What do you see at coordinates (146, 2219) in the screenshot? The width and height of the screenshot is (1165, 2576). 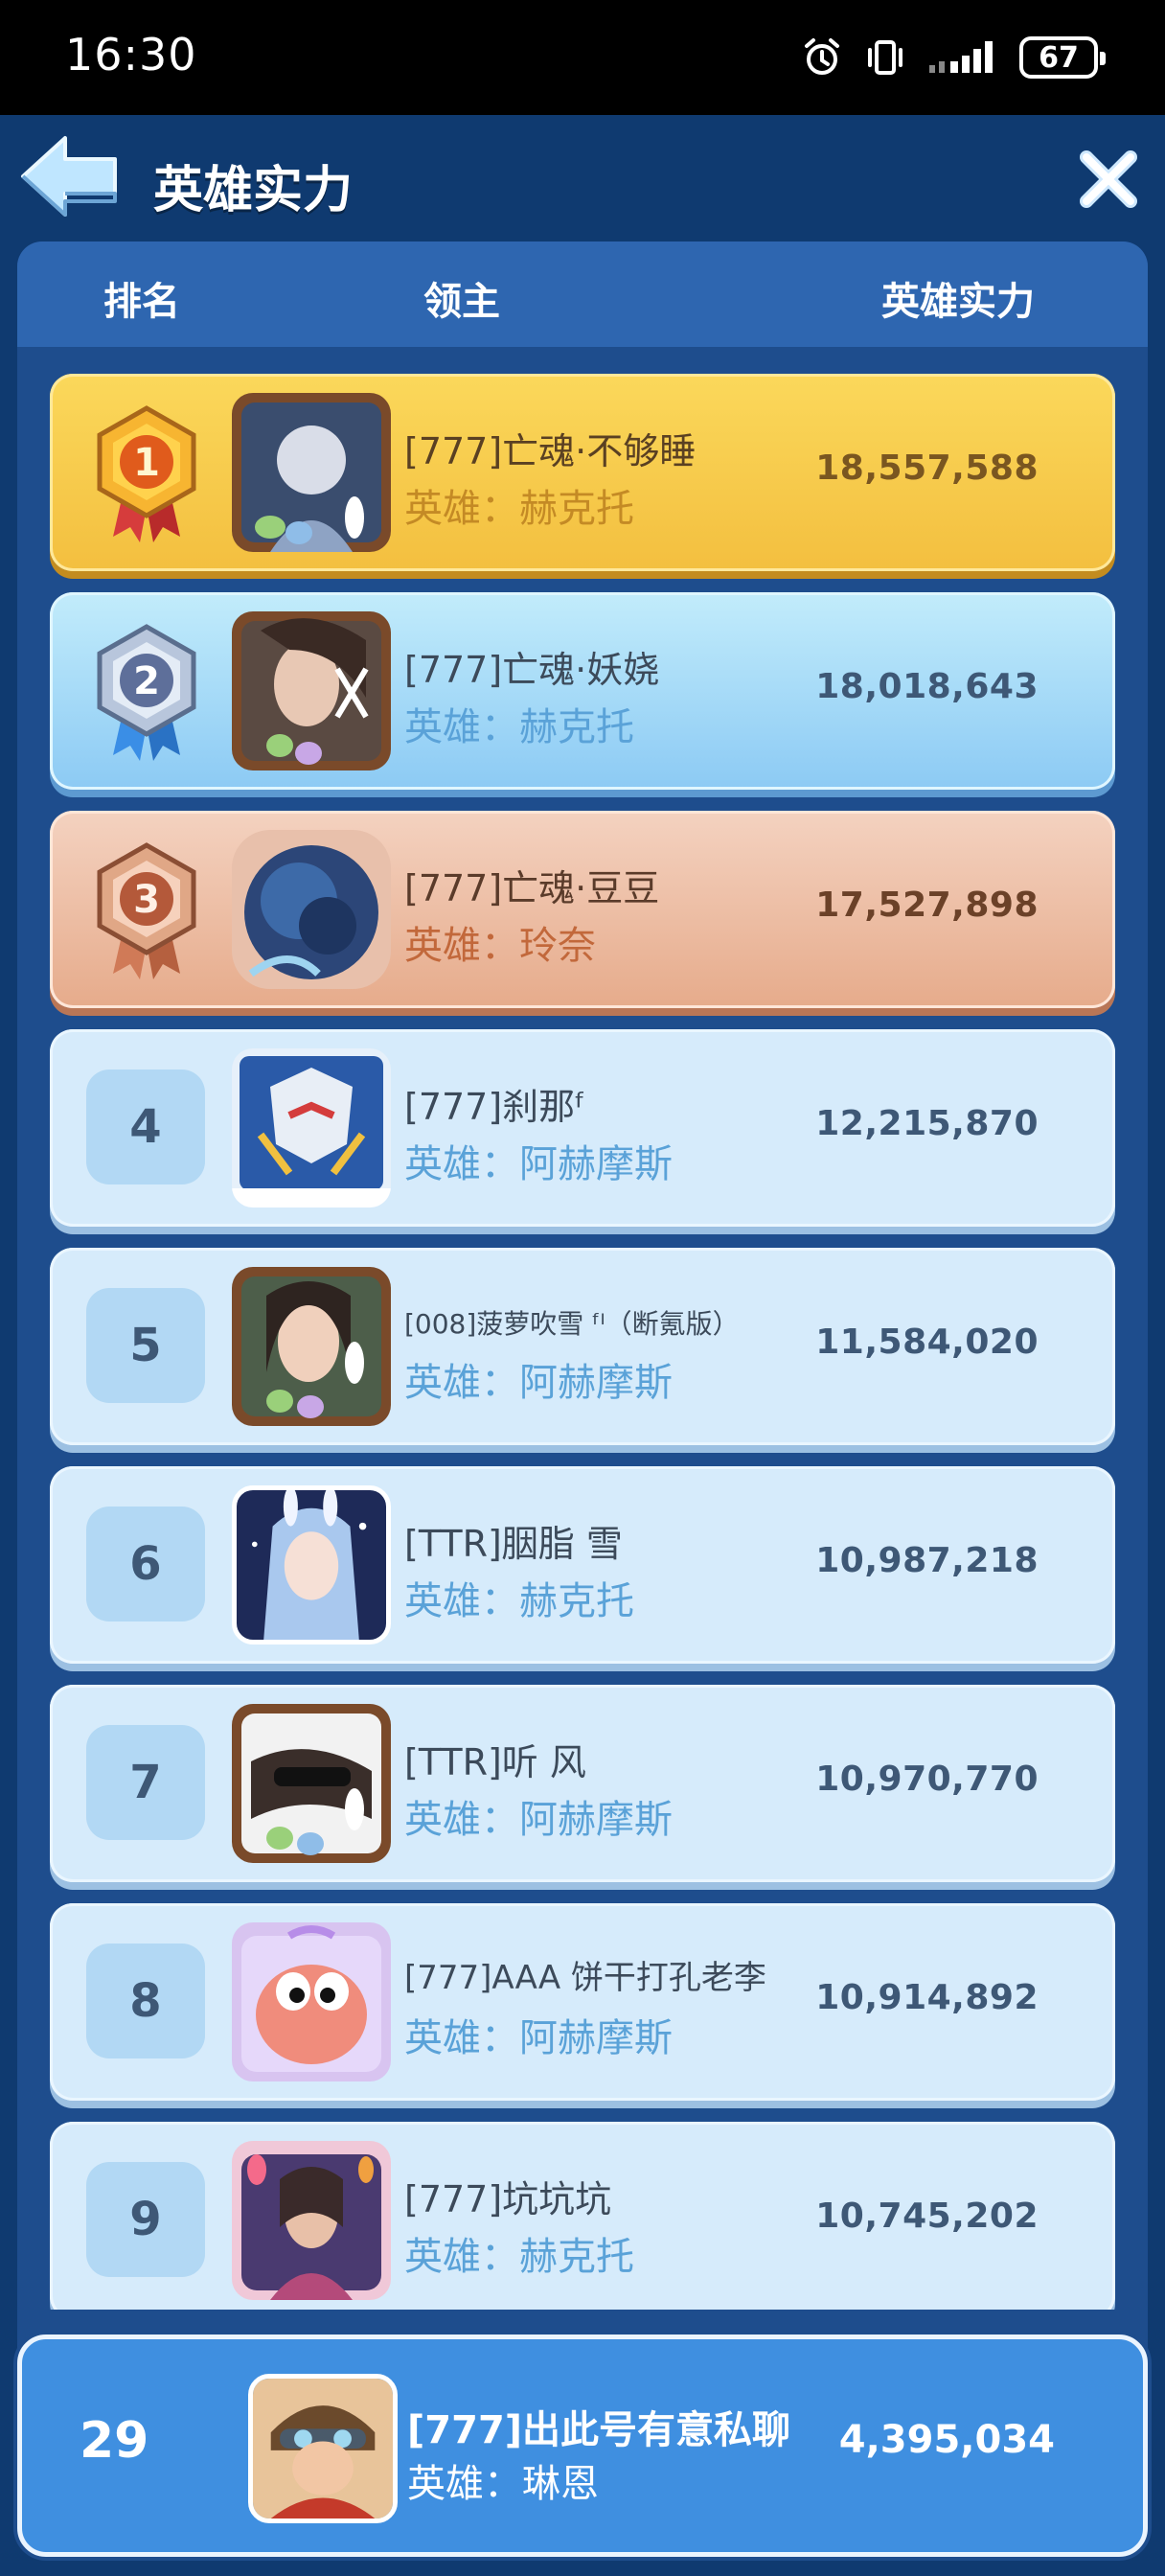 I see `rank-number: 9` at bounding box center [146, 2219].